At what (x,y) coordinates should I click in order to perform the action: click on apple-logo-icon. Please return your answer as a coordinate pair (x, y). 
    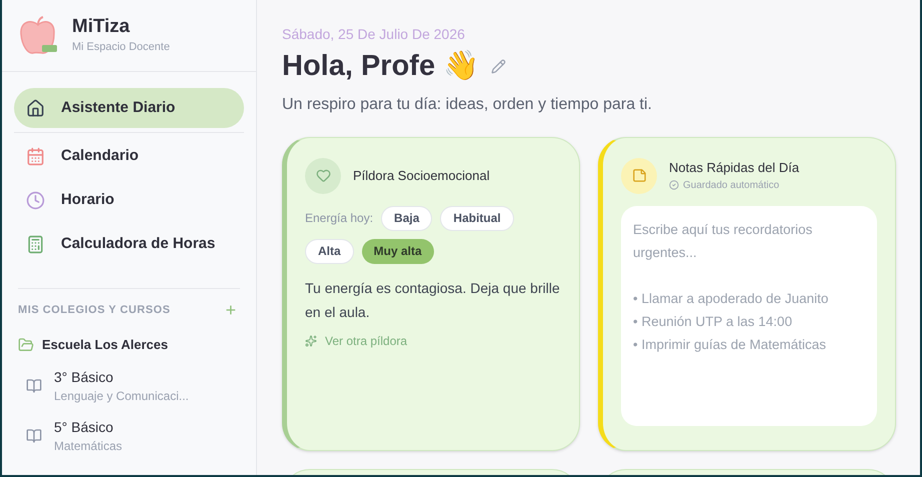
    Looking at the image, I should click on (39, 36).